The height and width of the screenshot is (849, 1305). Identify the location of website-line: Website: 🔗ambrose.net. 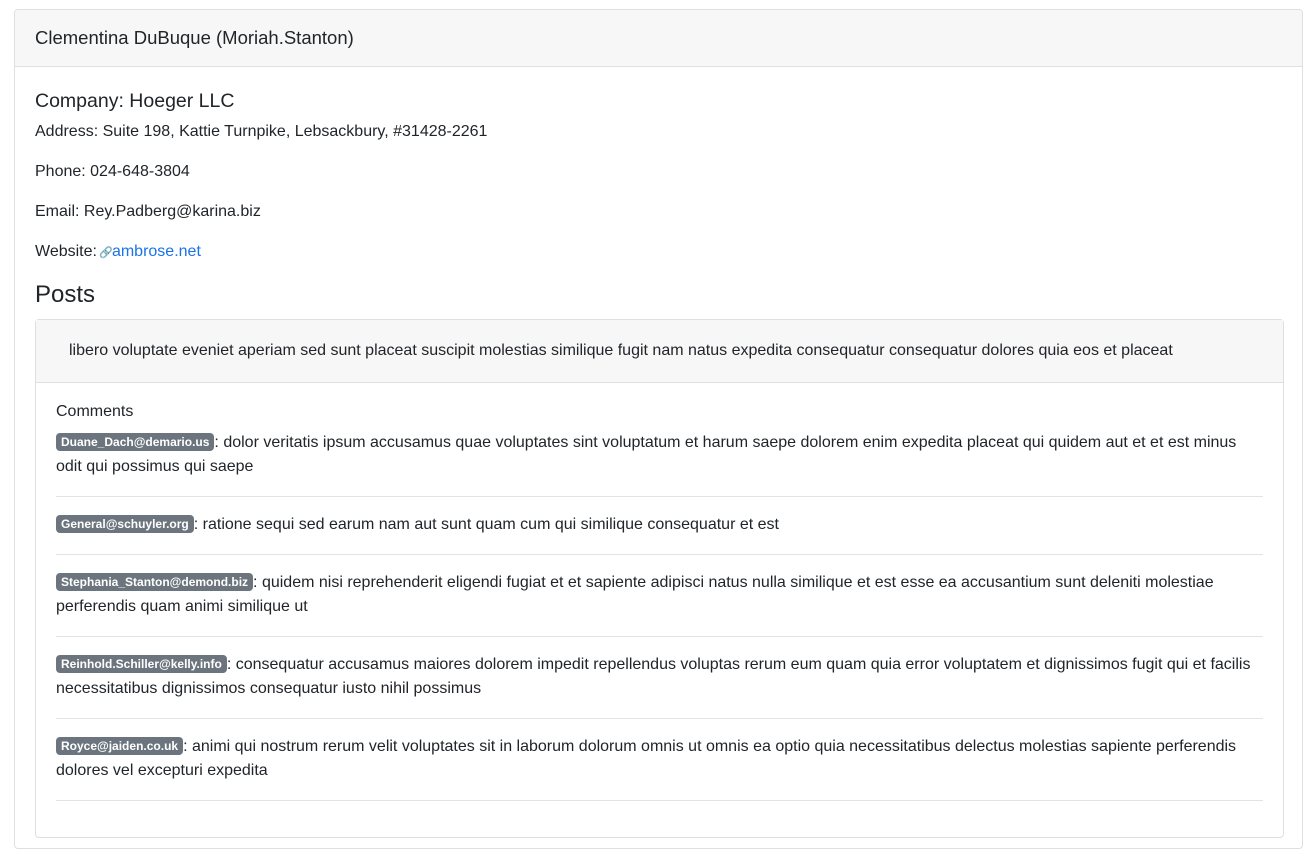
(658, 252).